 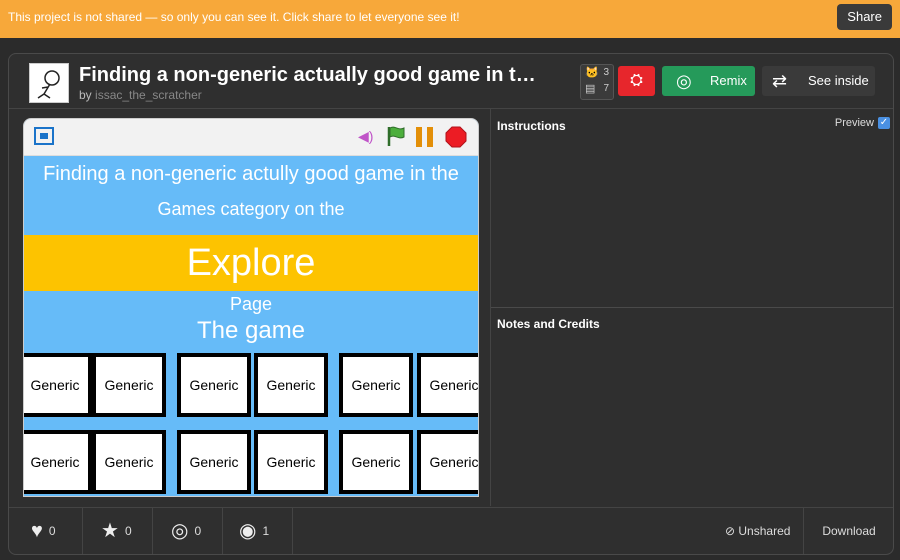 I want to click on author-link: issac_the_scratcher, so click(x=148, y=95).